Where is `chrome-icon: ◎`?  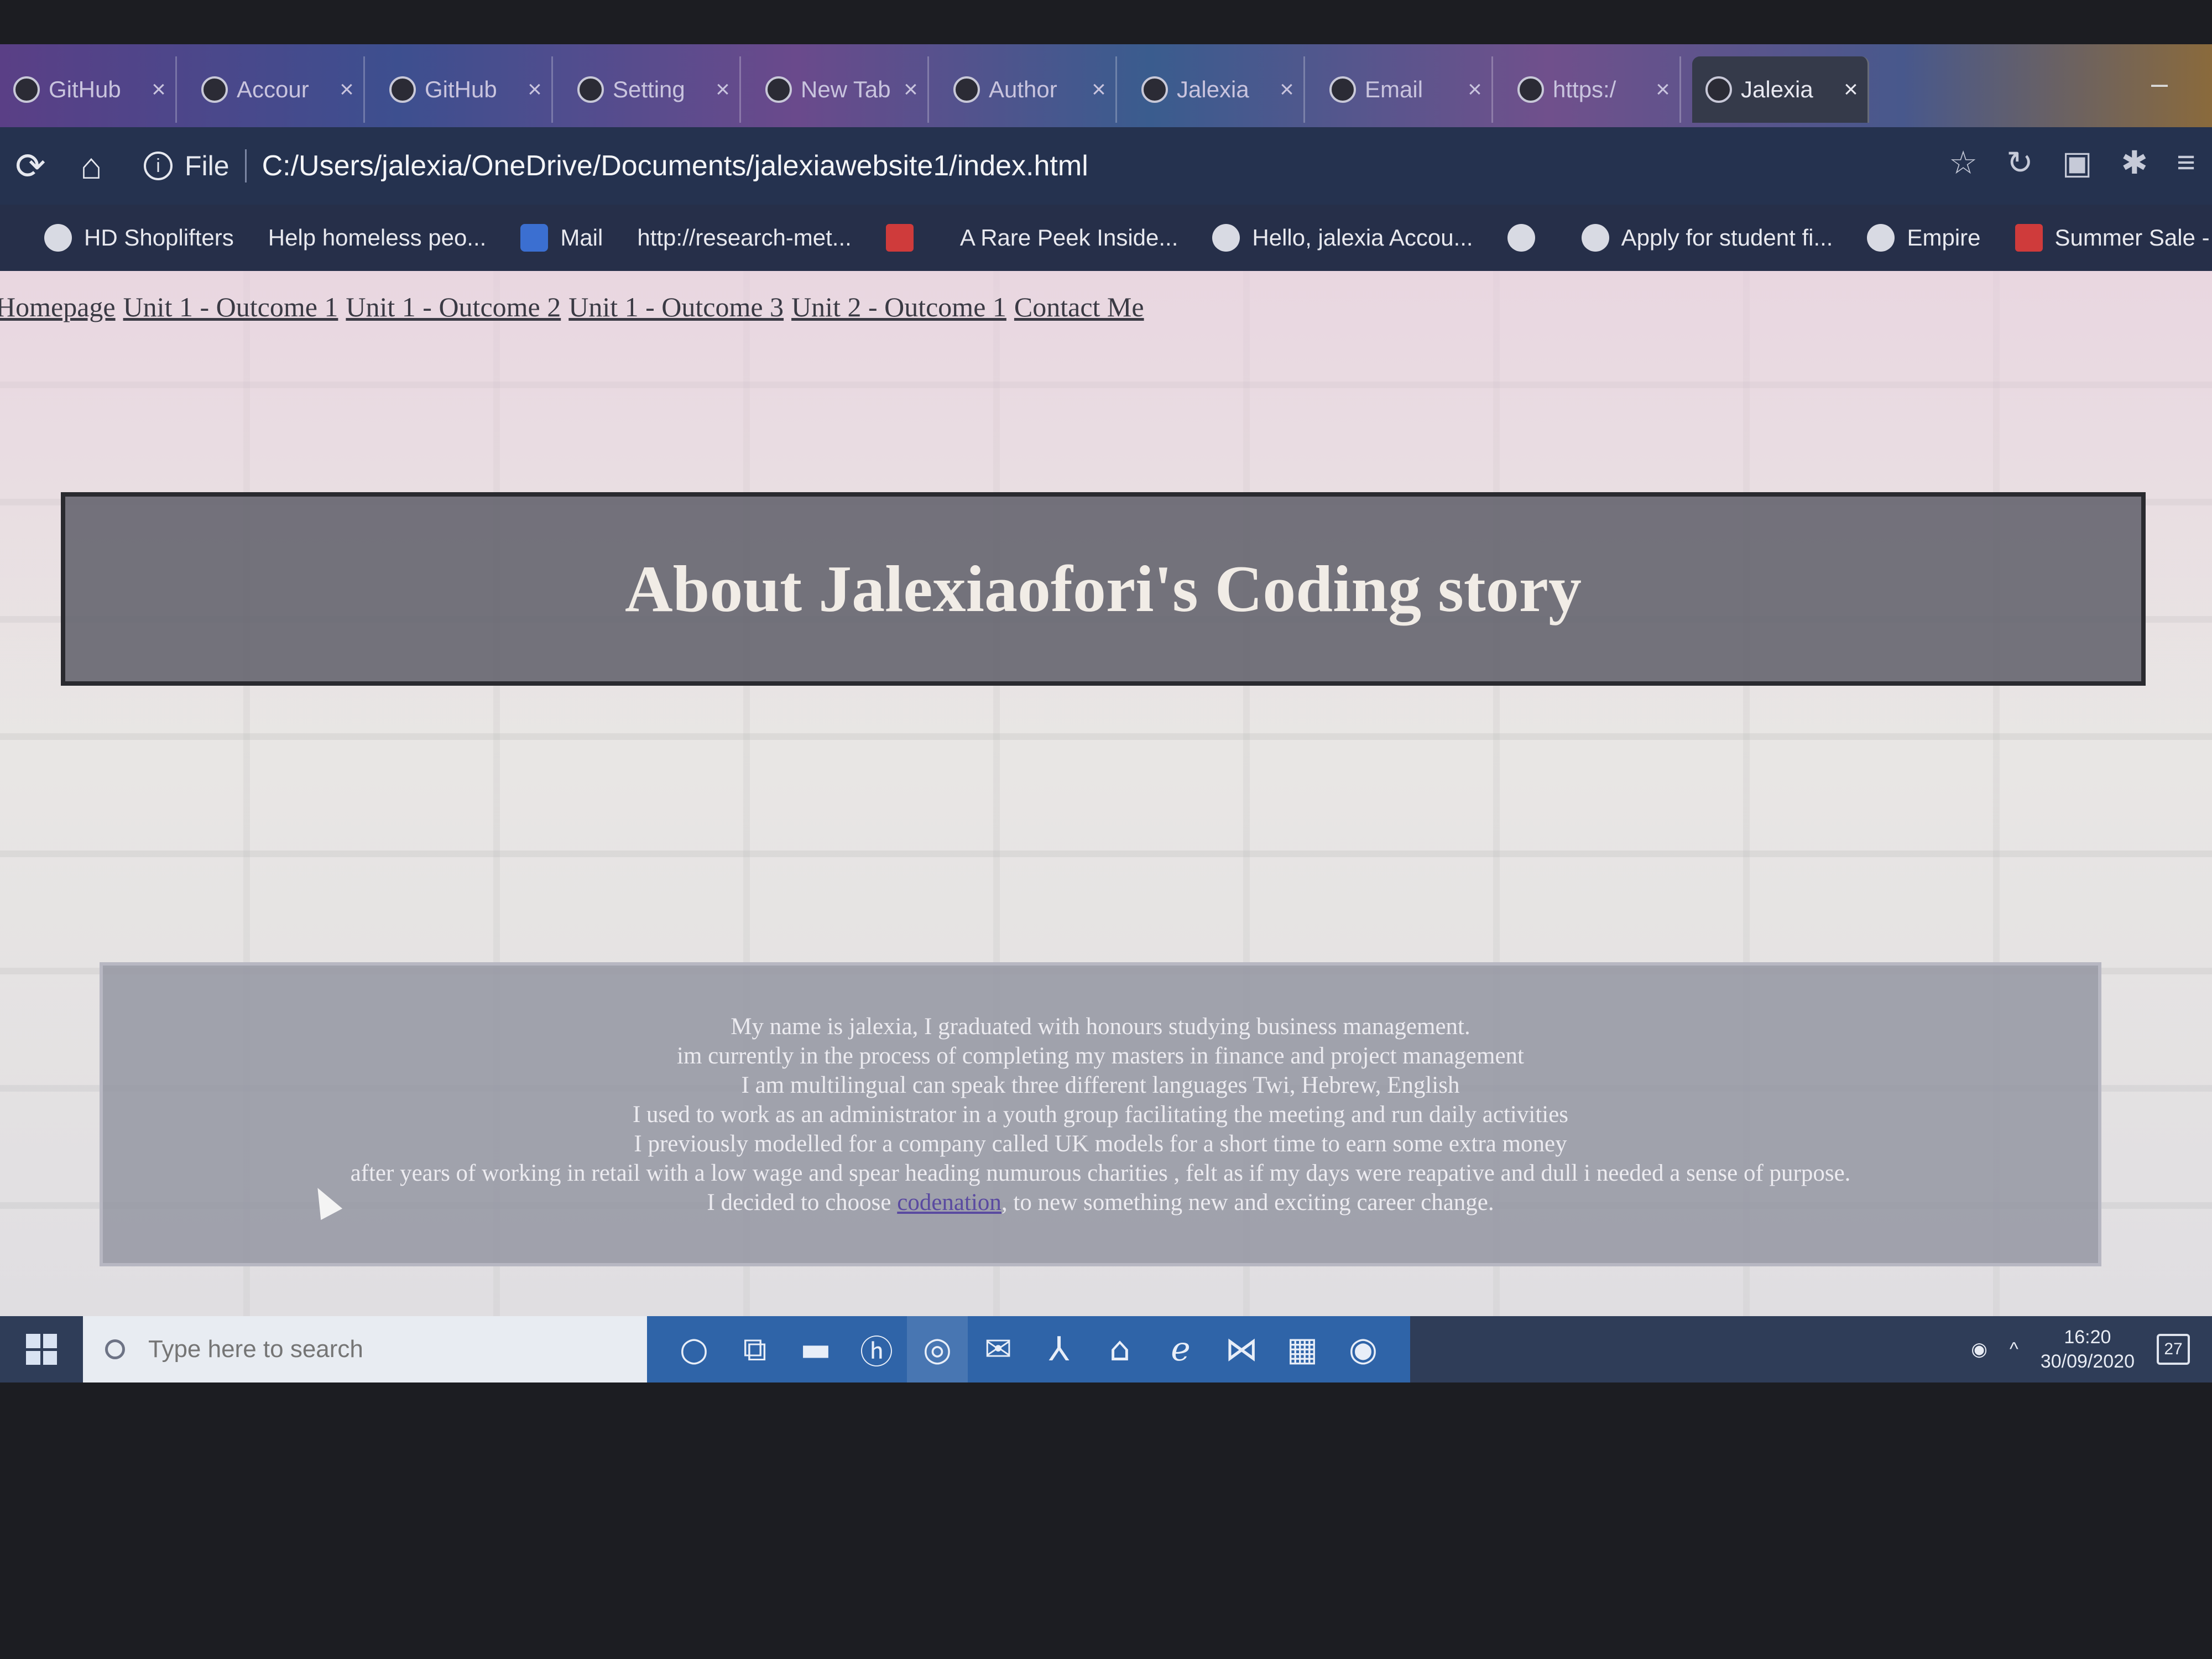 chrome-icon: ◎ is located at coordinates (938, 1349).